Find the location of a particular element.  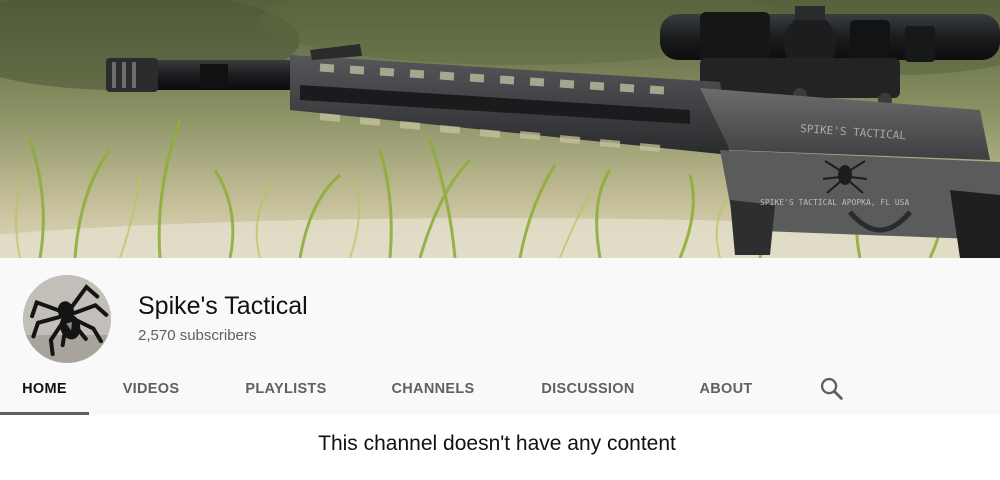

tab-discussion-label: DISCUSSION is located at coordinates (588, 389).